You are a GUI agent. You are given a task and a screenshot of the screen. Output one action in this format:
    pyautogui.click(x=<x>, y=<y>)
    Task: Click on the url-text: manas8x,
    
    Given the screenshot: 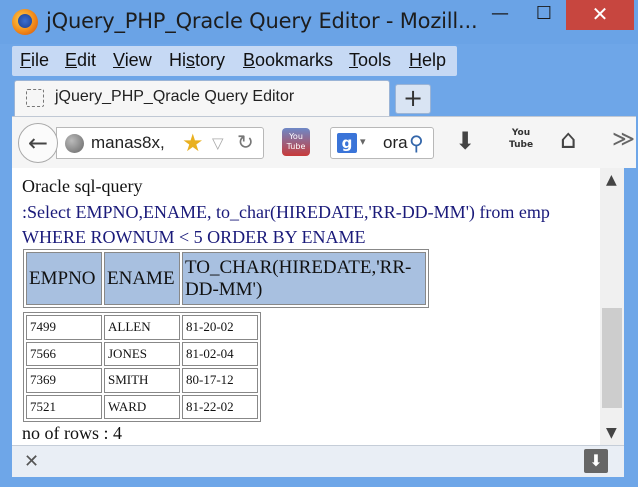 What is the action you would take?
    pyautogui.click(x=128, y=143)
    